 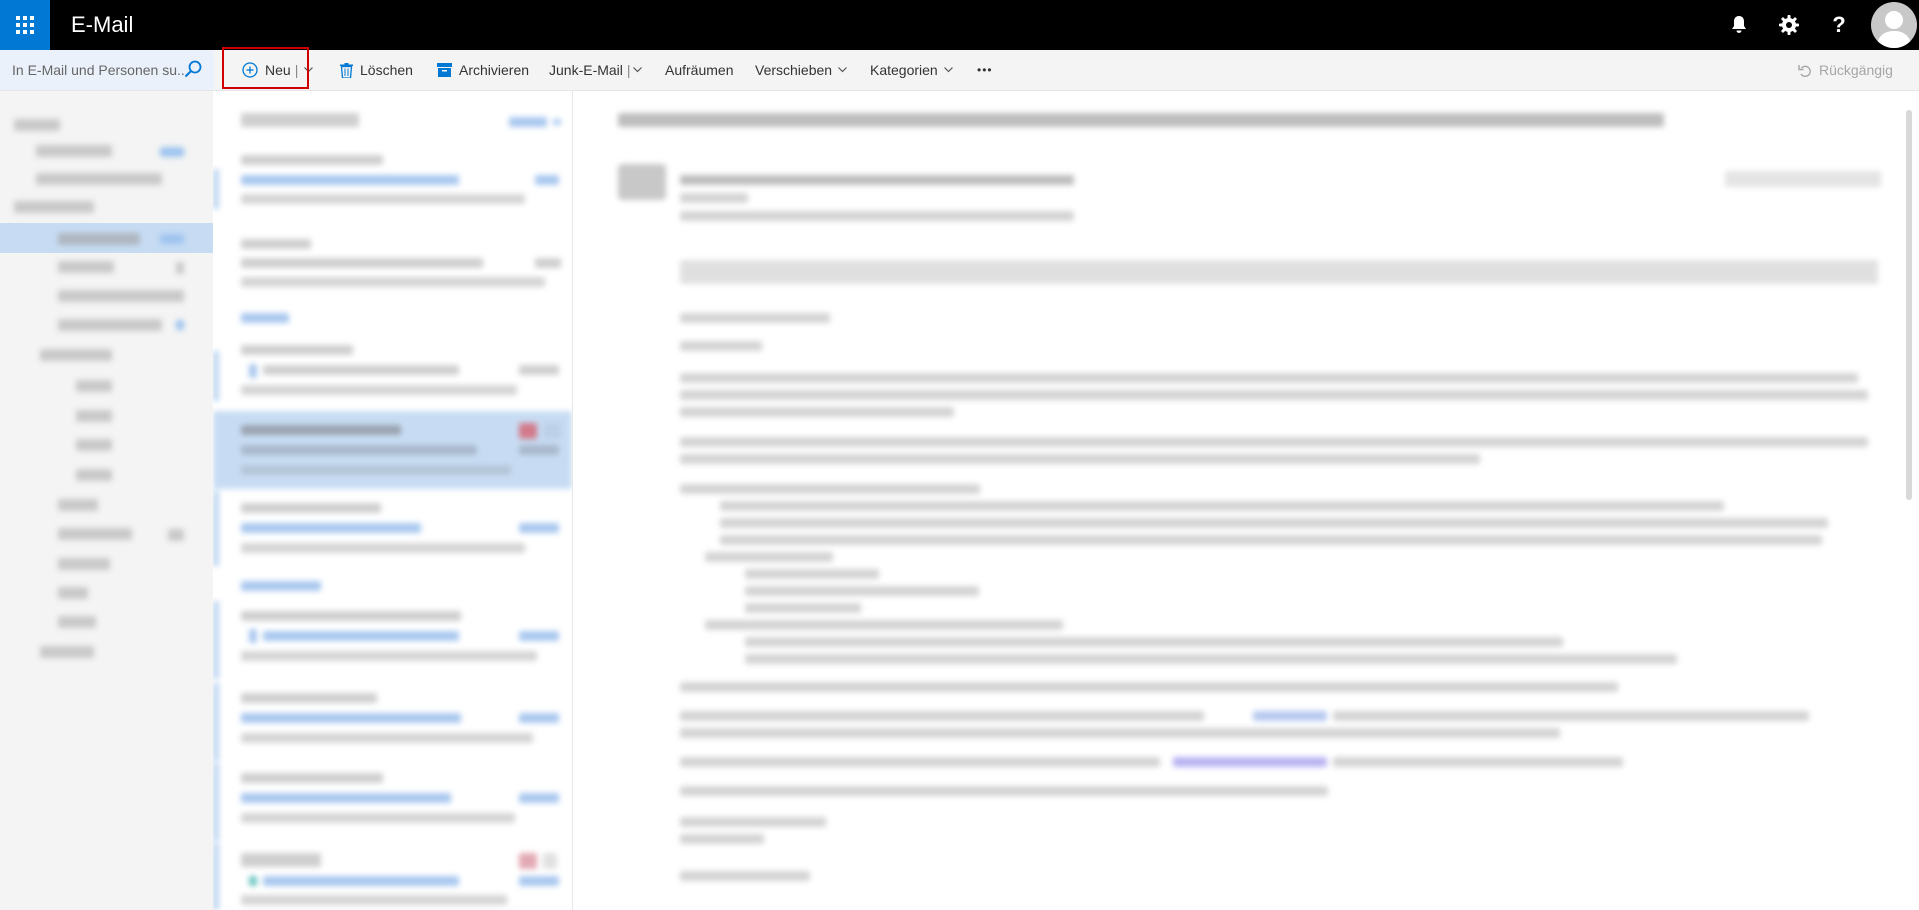 What do you see at coordinates (959, 25) in the screenshot?
I see `top-bar: E-Mail ?` at bounding box center [959, 25].